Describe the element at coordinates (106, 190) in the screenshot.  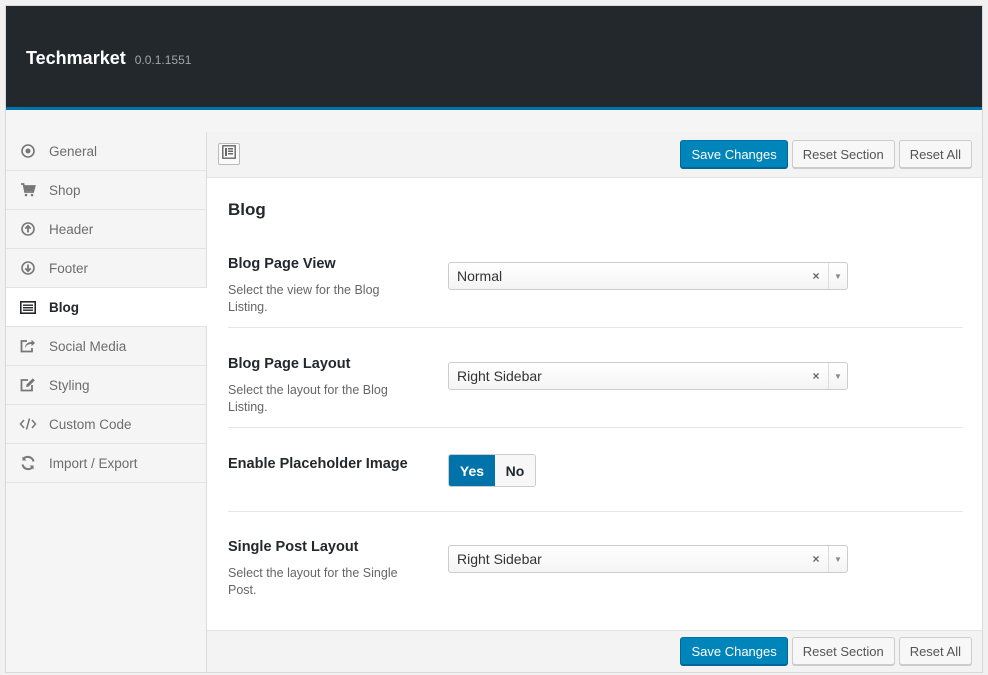
I see `sidebar-item-shop: Shop` at that location.